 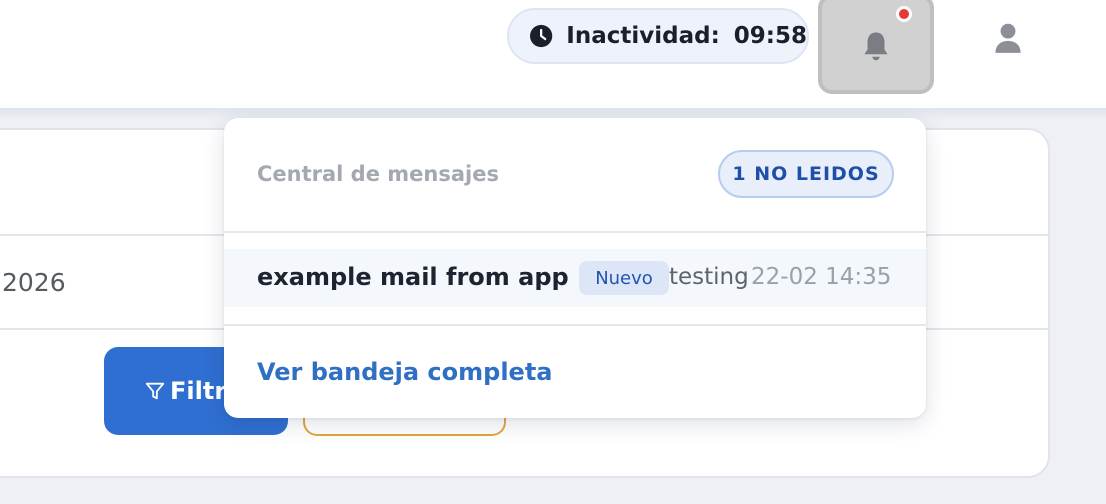 I want to click on filter-icon, so click(x=155, y=391).